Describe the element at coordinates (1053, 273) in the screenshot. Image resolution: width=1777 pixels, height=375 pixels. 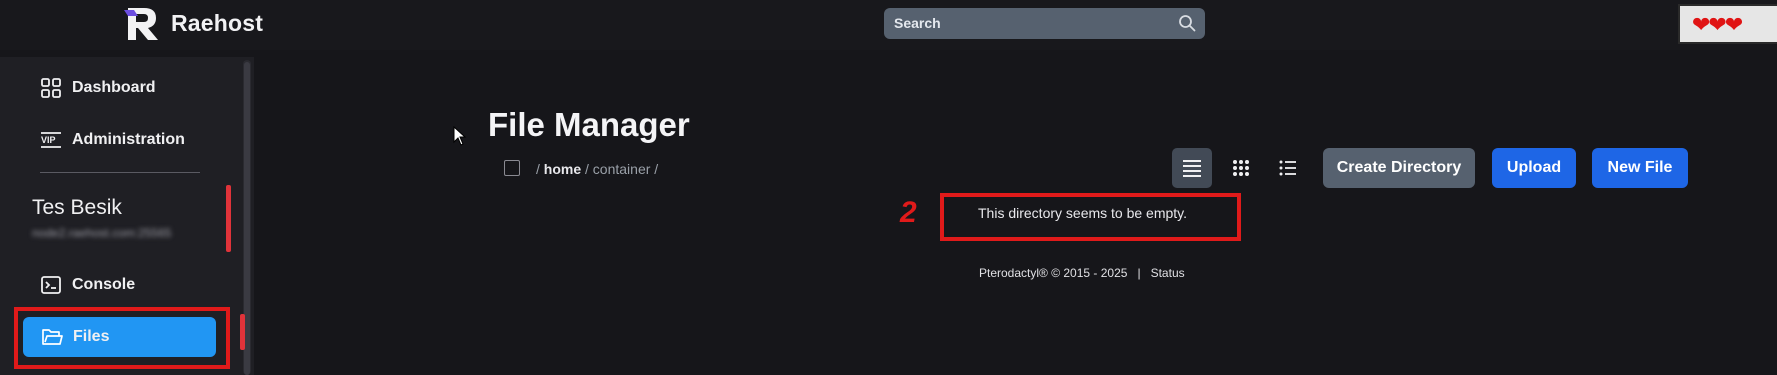
I see `footer-copyright: Pterodactyl® © 2015 - 2025` at that location.